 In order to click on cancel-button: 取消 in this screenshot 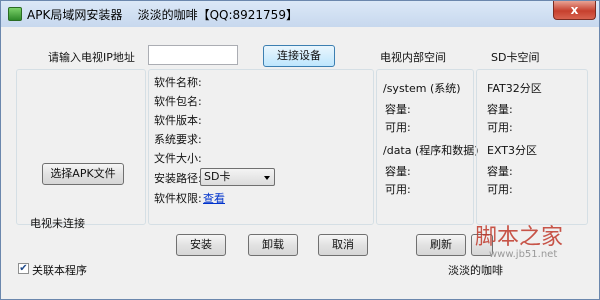, I will do `click(343, 245)`.